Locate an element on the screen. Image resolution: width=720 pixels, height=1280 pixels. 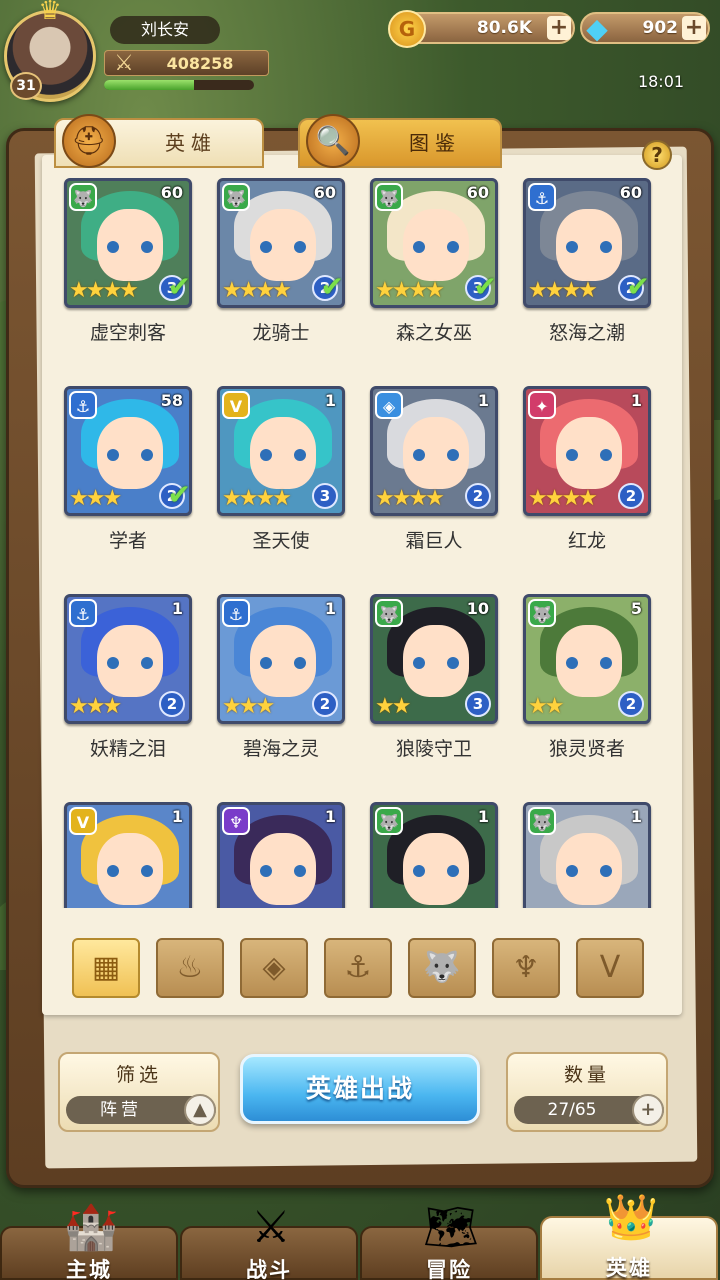
hero-card: ⚓ 60 ★★★★ 2 ✔ 怒海之潮 is located at coordinates (585, 271).